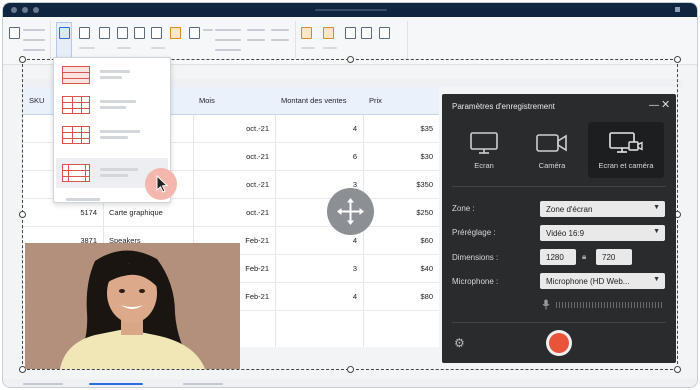 The image size is (700, 390). What do you see at coordinates (677, 369) in the screenshot?
I see `resize-handle-bottom-right` at bounding box center [677, 369].